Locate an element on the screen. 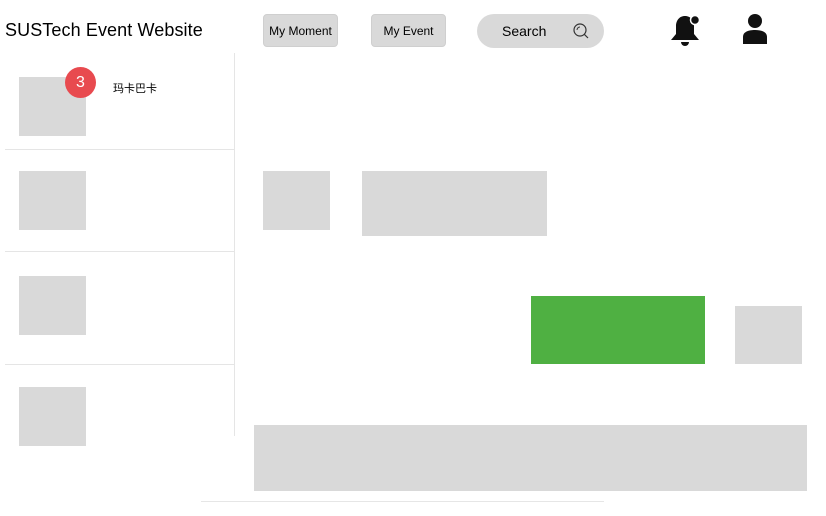 The height and width of the screenshot is (516, 826). sender-avatar is located at coordinates (296, 200).